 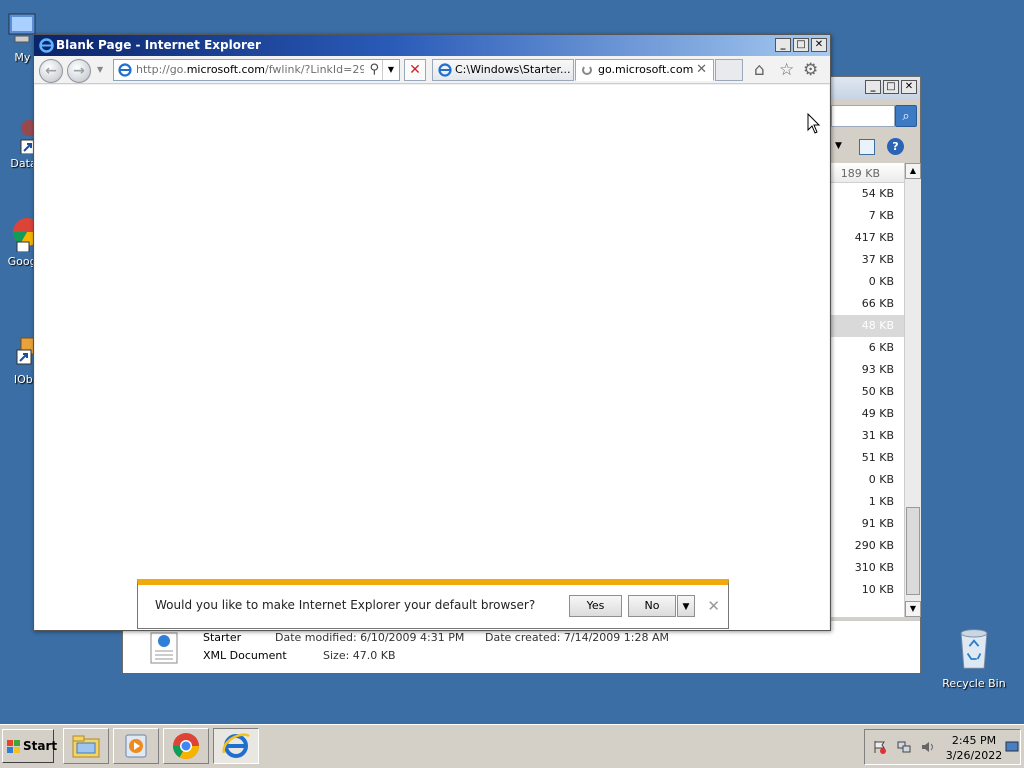 I want to click on search-icon: ⌕, so click(x=906, y=116).